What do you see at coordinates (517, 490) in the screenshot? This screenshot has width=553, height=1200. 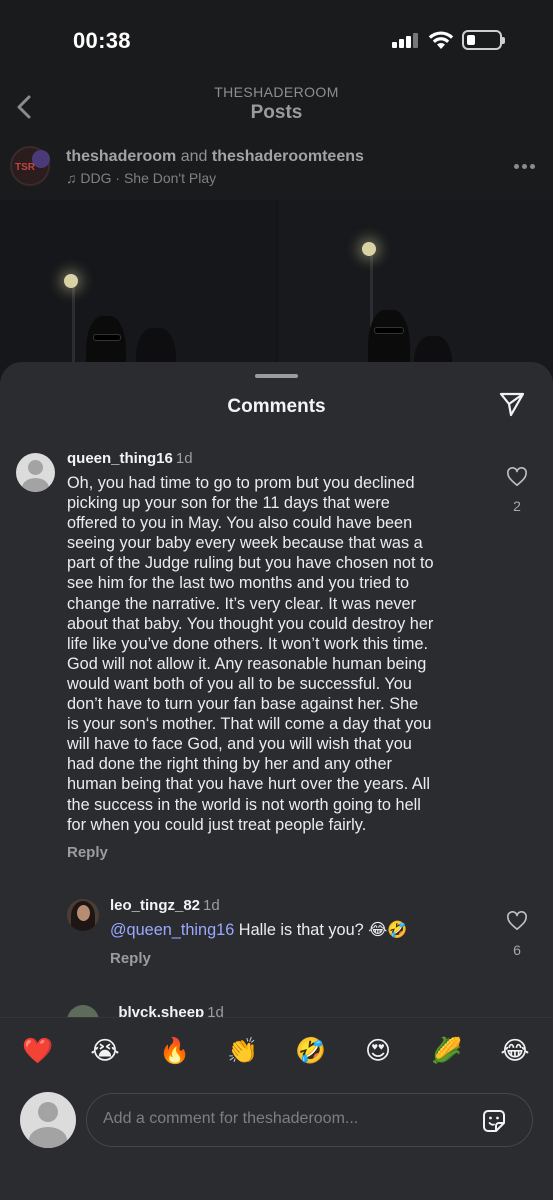 I see `comment-like: 2` at bounding box center [517, 490].